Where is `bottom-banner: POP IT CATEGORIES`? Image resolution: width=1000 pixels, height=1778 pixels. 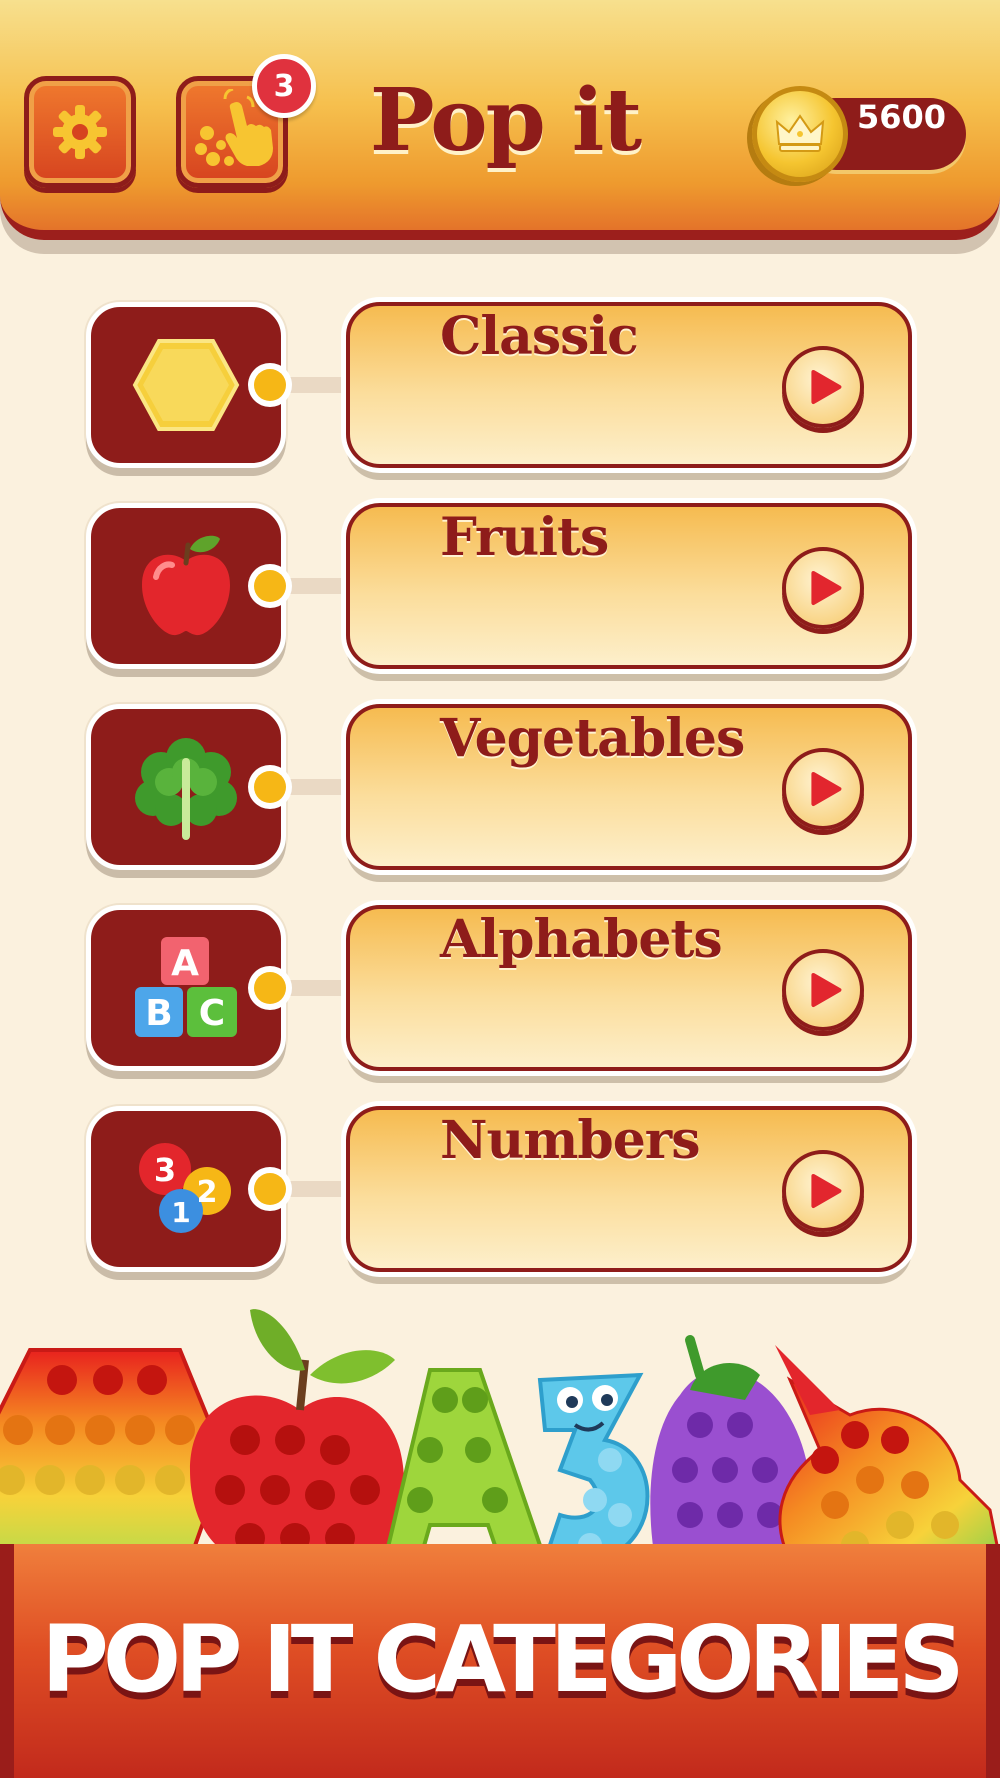
bottom-banner: POP IT CATEGORIES is located at coordinates (500, 1661).